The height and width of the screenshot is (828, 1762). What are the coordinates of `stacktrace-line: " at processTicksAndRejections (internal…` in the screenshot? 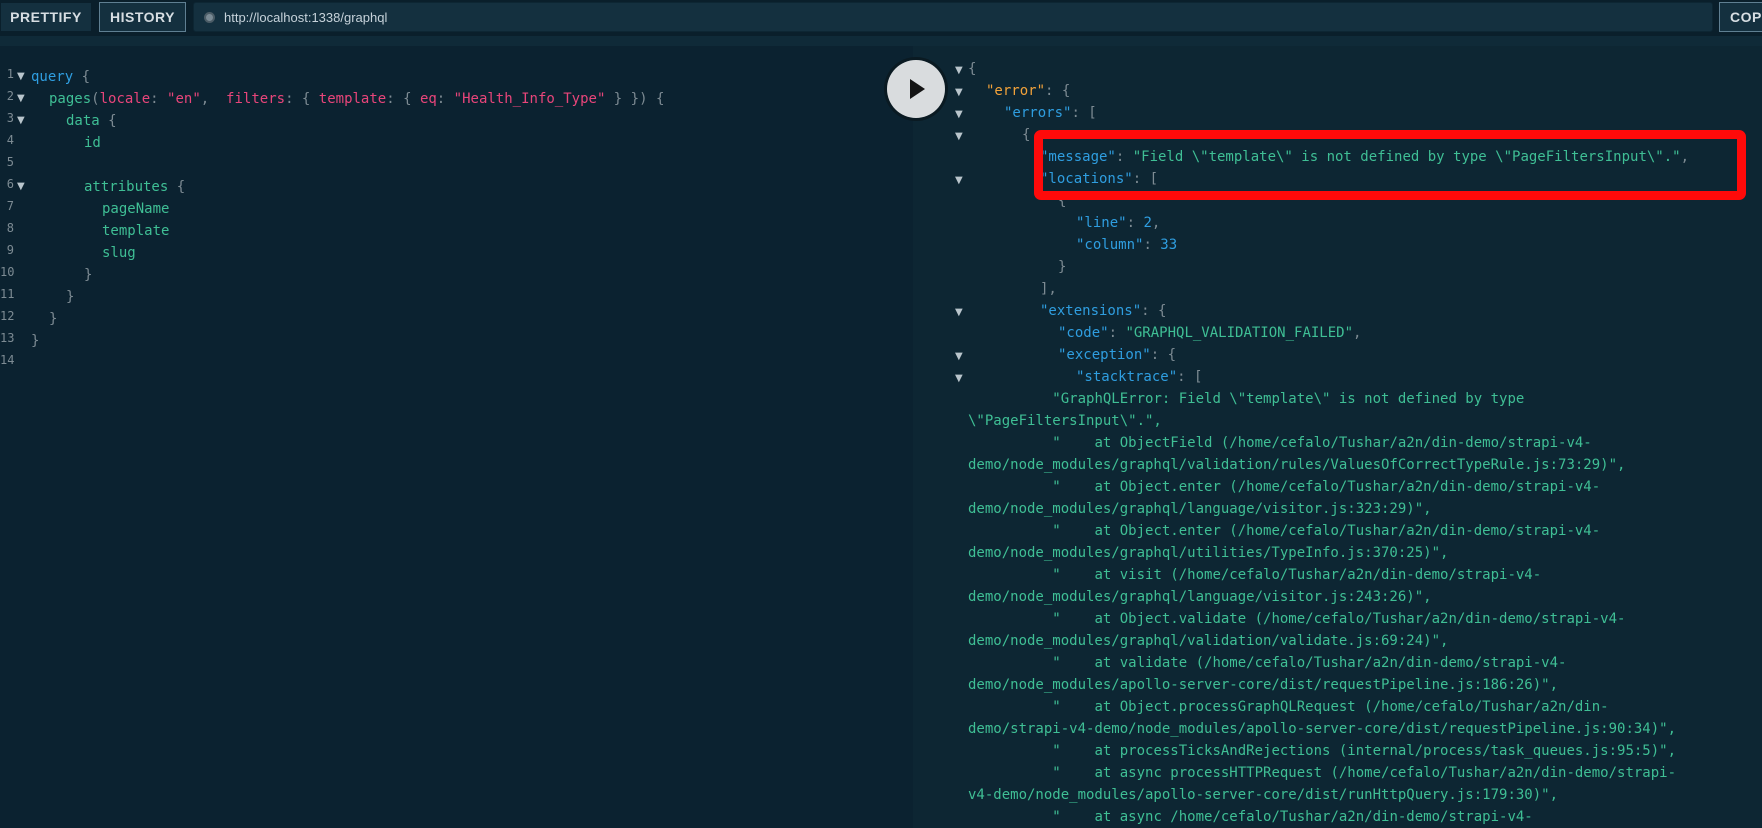 It's located at (1322, 751).